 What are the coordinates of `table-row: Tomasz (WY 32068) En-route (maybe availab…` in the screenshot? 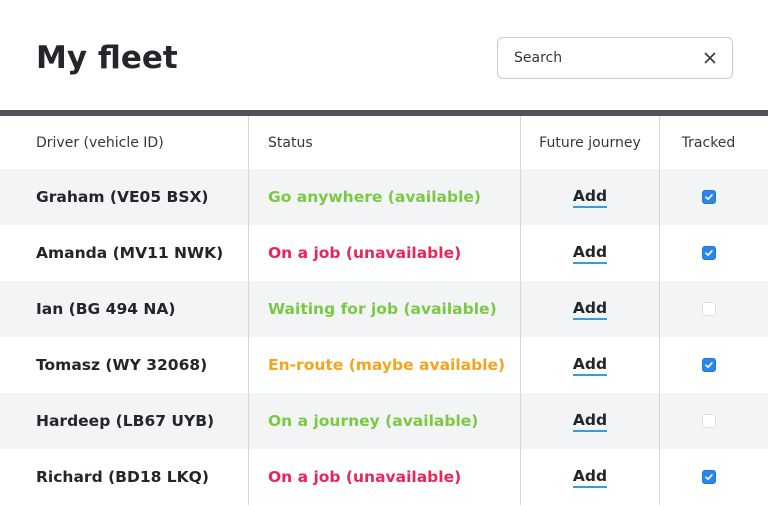 It's located at (384, 365).